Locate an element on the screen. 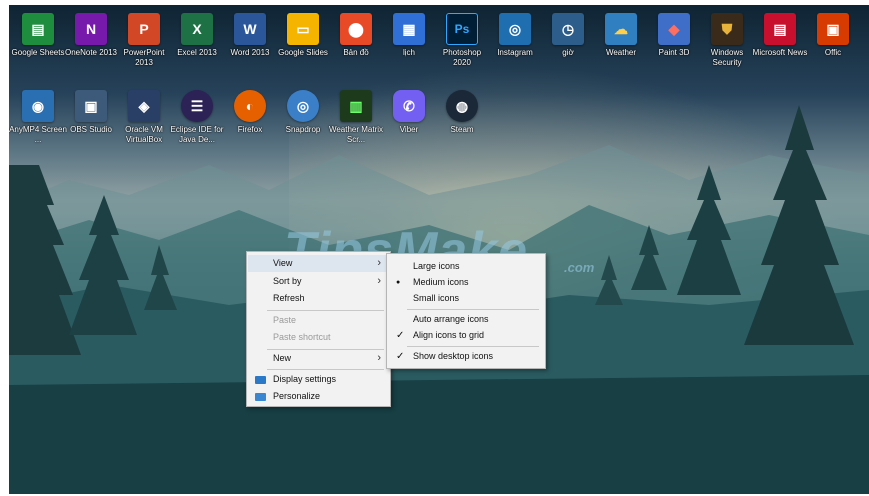  steam-icon: ◍ is located at coordinates (462, 106).